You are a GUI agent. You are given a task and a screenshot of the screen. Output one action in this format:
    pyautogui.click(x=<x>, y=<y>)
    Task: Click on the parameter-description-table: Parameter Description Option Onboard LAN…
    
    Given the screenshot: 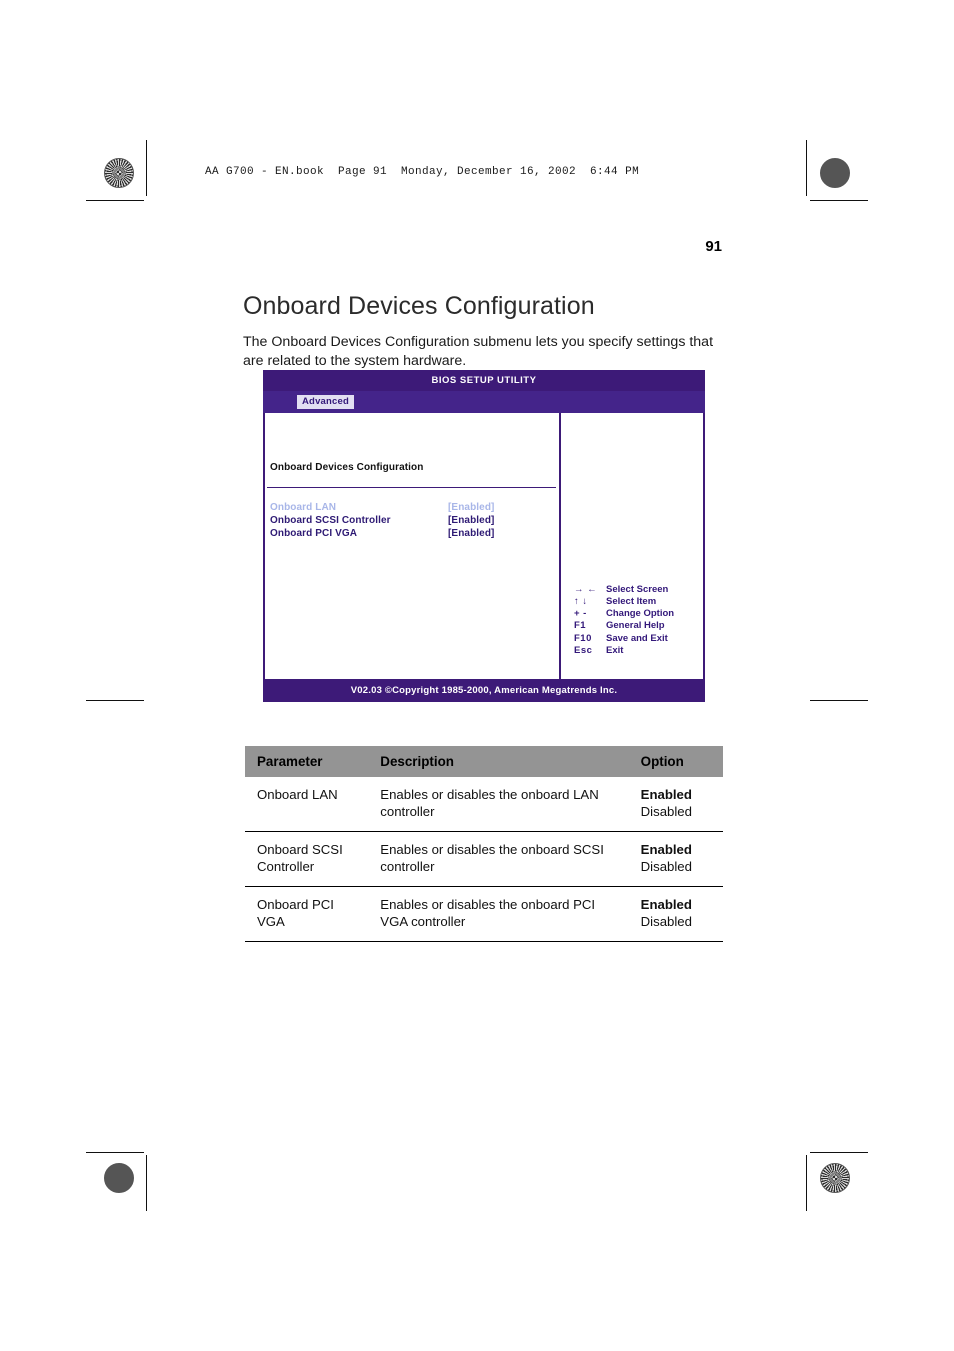 What is the action you would take?
    pyautogui.click(x=484, y=844)
    